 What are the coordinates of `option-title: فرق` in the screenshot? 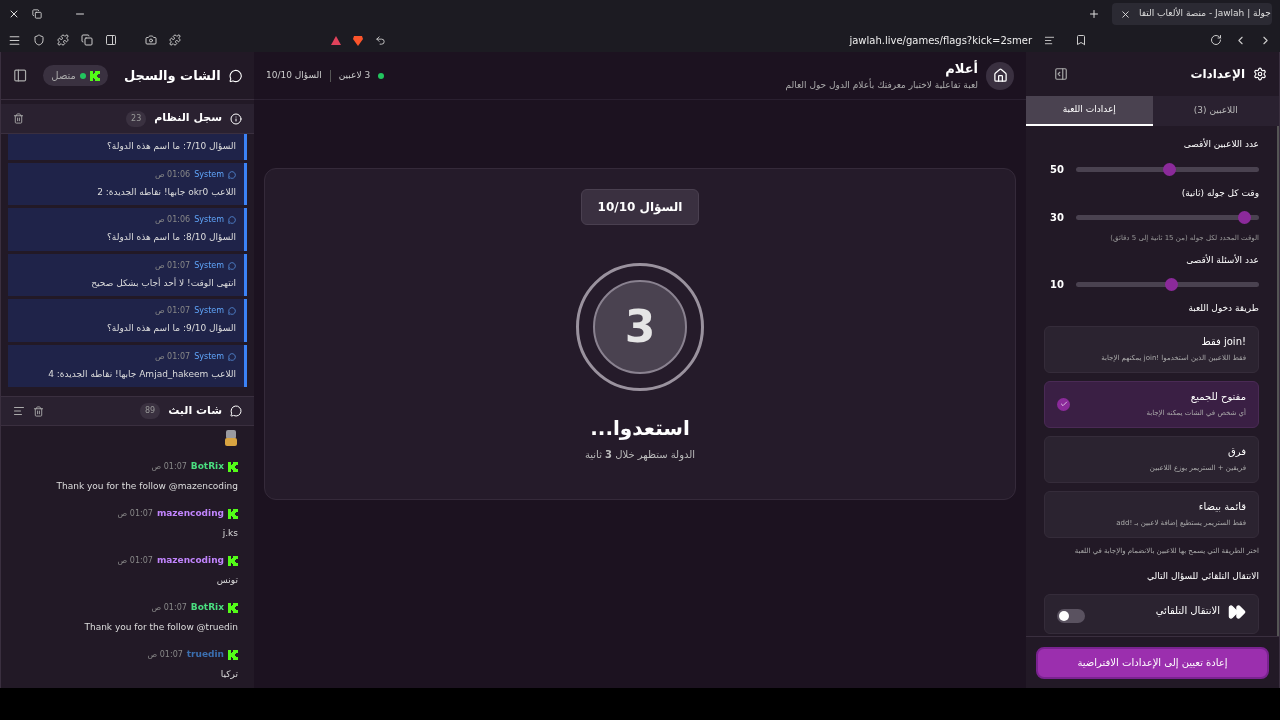 It's located at (1236, 452).